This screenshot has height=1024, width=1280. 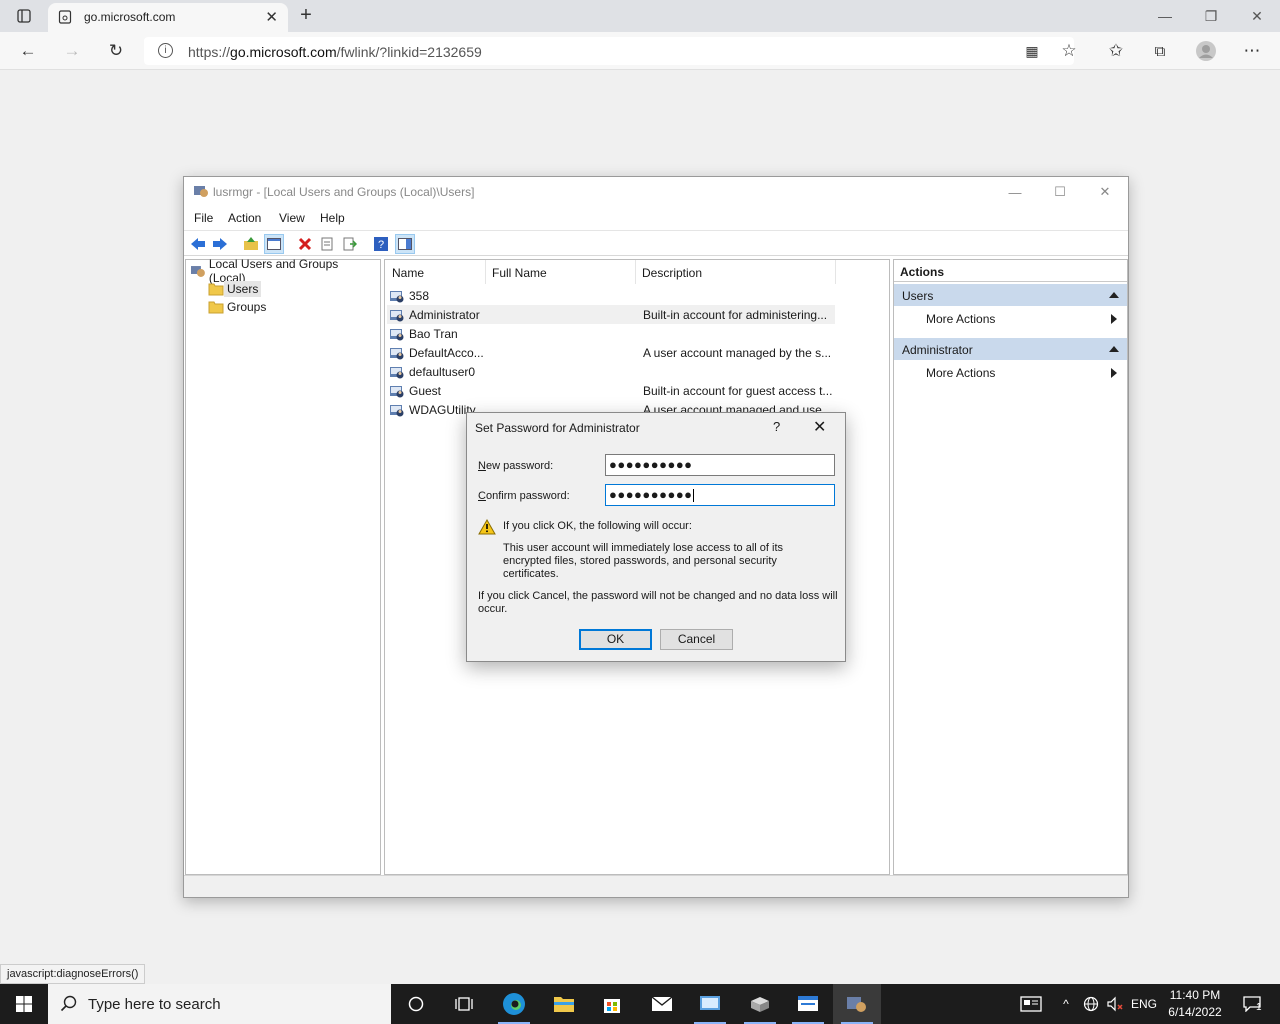 I want to click on notification-count: 1, so click(x=1259, y=1007).